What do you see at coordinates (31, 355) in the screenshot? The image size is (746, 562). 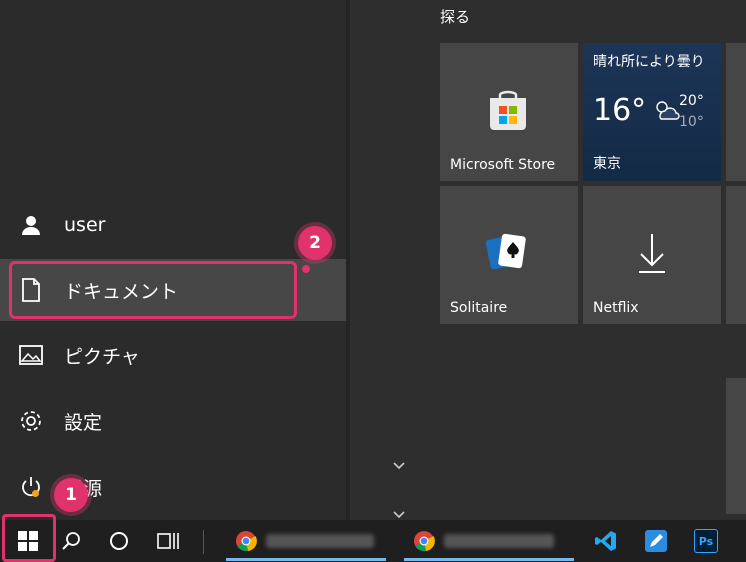 I see `picture-icon` at bounding box center [31, 355].